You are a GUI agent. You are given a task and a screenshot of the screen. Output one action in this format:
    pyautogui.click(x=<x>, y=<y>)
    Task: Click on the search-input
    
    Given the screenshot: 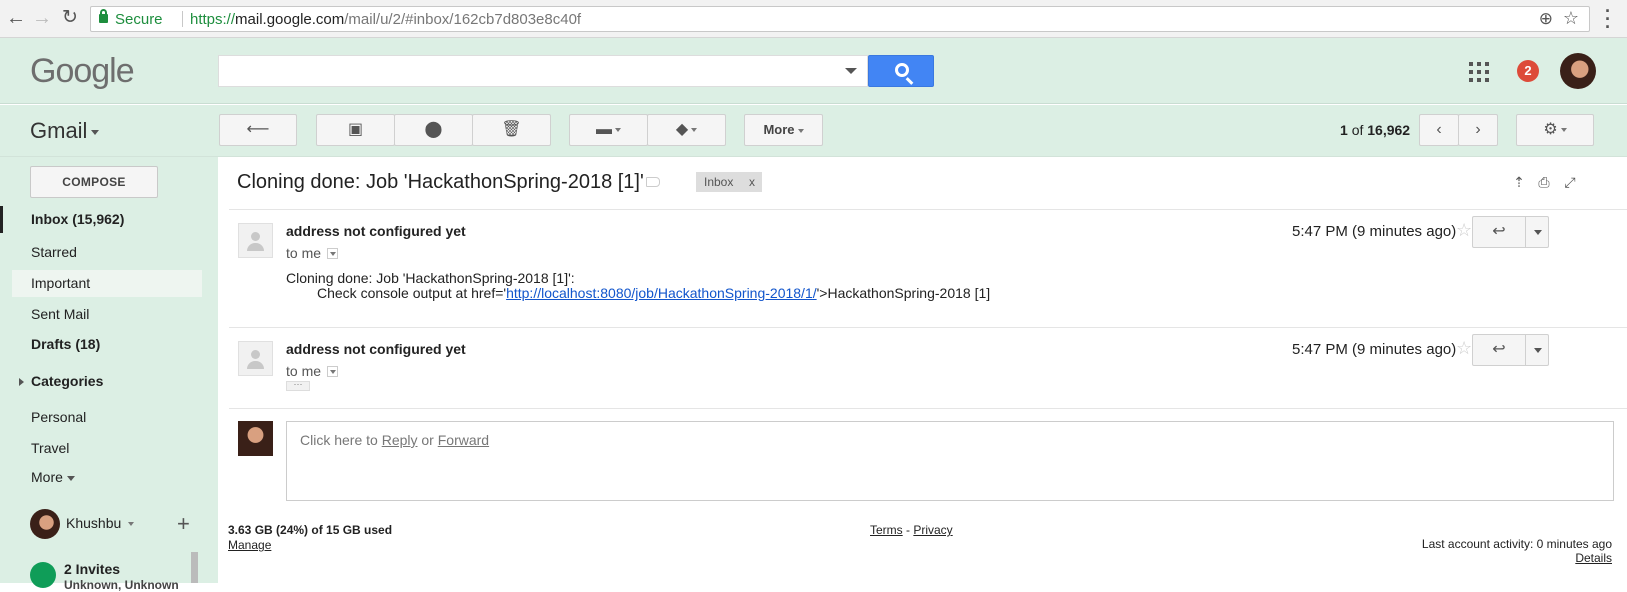 What is the action you would take?
    pyautogui.click(x=543, y=71)
    